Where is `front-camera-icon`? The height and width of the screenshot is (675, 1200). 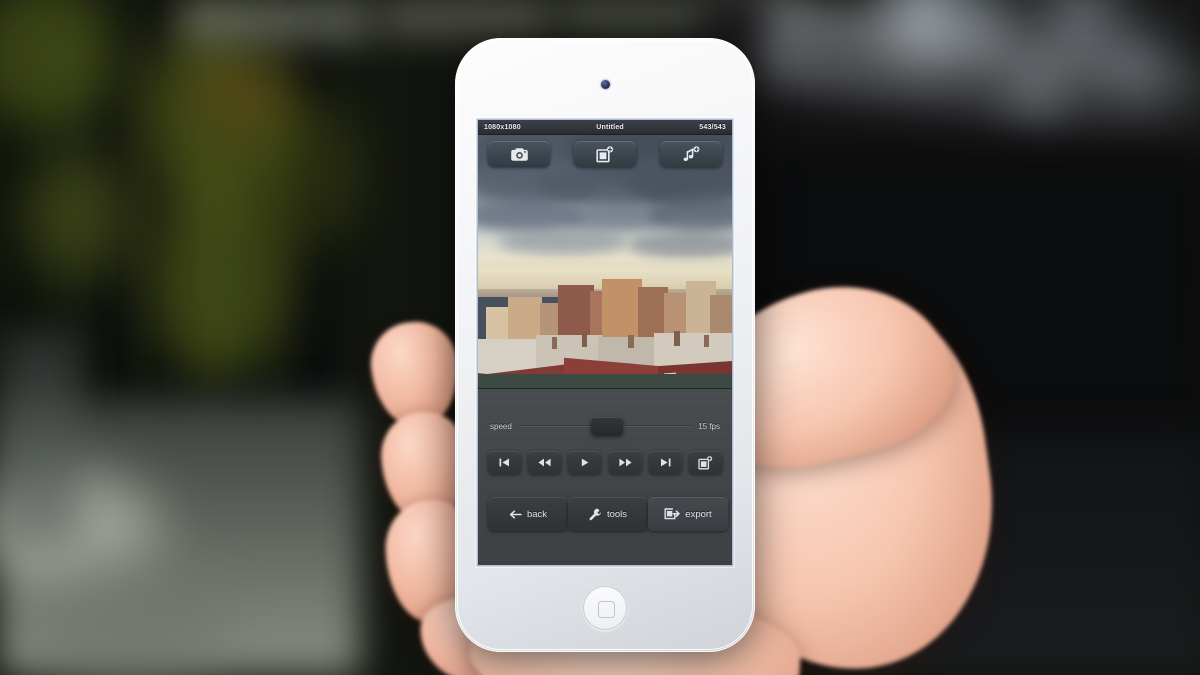
front-camera-icon is located at coordinates (605, 84).